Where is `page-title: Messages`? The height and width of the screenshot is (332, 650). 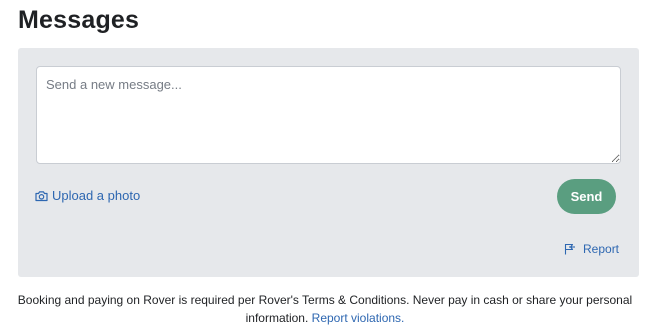
page-title: Messages is located at coordinates (79, 20).